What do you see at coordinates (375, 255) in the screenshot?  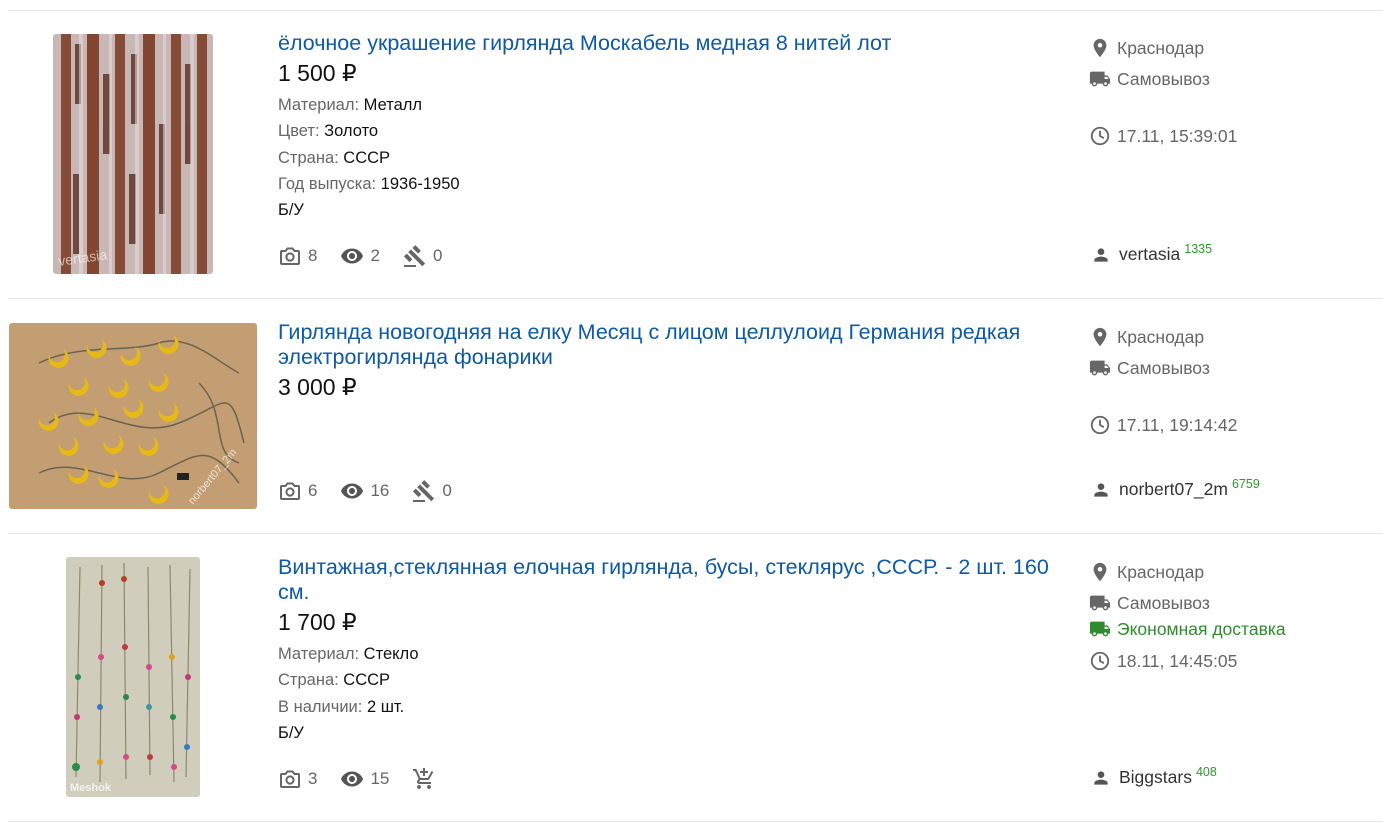 I see `view-count-value: 2` at bounding box center [375, 255].